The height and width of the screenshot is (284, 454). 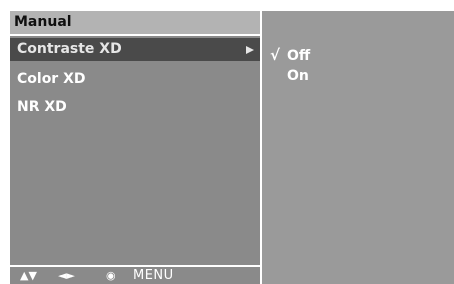 What do you see at coordinates (135, 35) in the screenshot?
I see `title-divider` at bounding box center [135, 35].